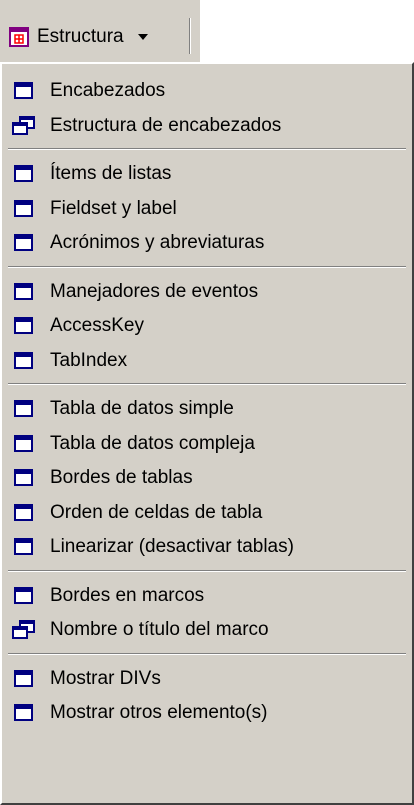 The height and width of the screenshot is (805, 414). What do you see at coordinates (142, 408) in the screenshot?
I see `menu-item-label: Tabla de datos simple` at bounding box center [142, 408].